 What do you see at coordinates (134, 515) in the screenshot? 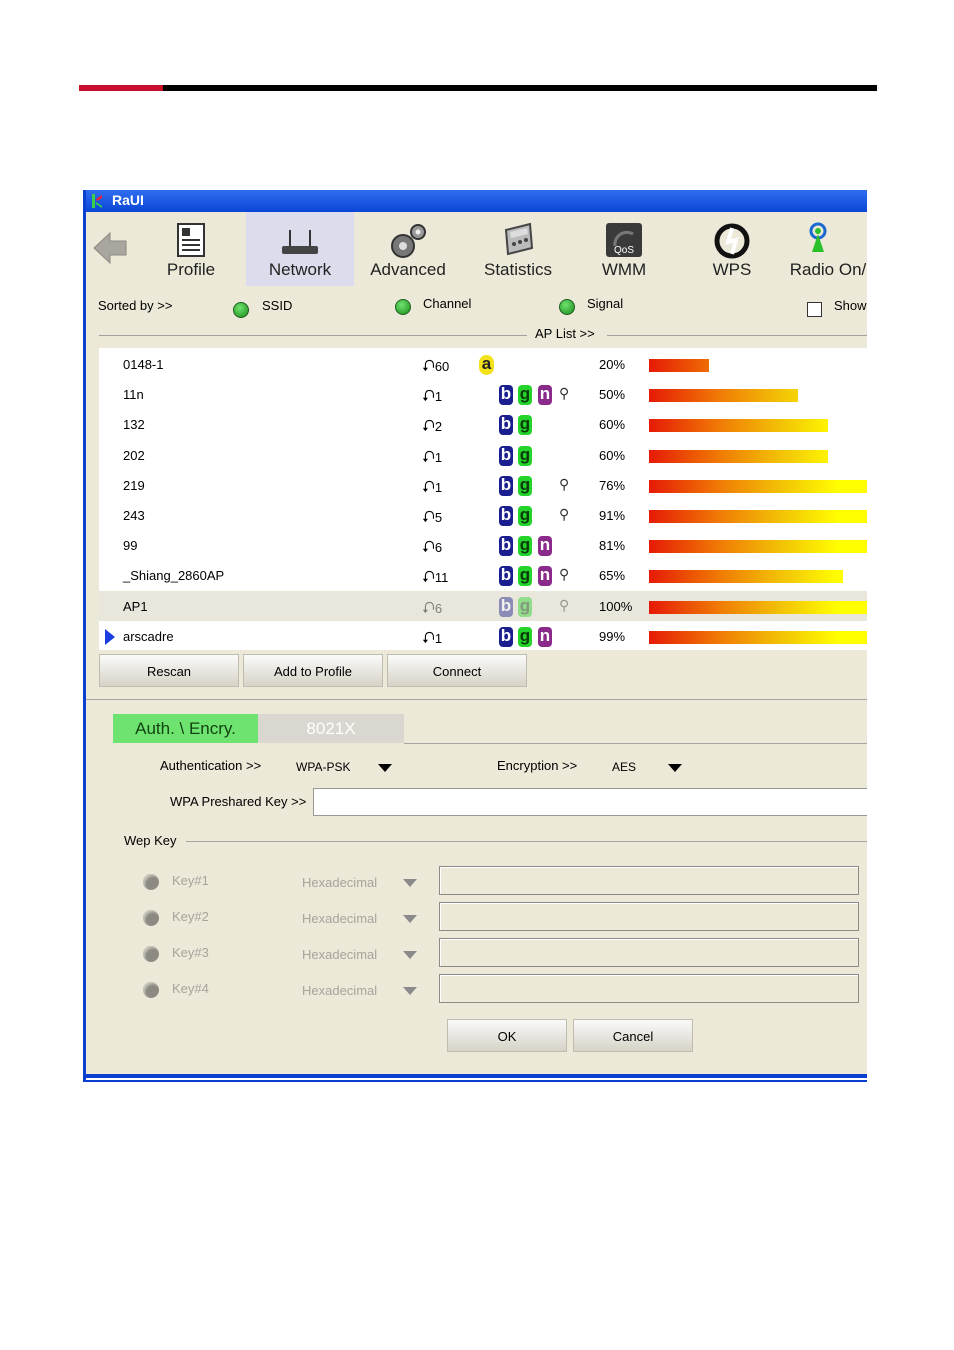
I see `ap-ssid: 243` at bounding box center [134, 515].